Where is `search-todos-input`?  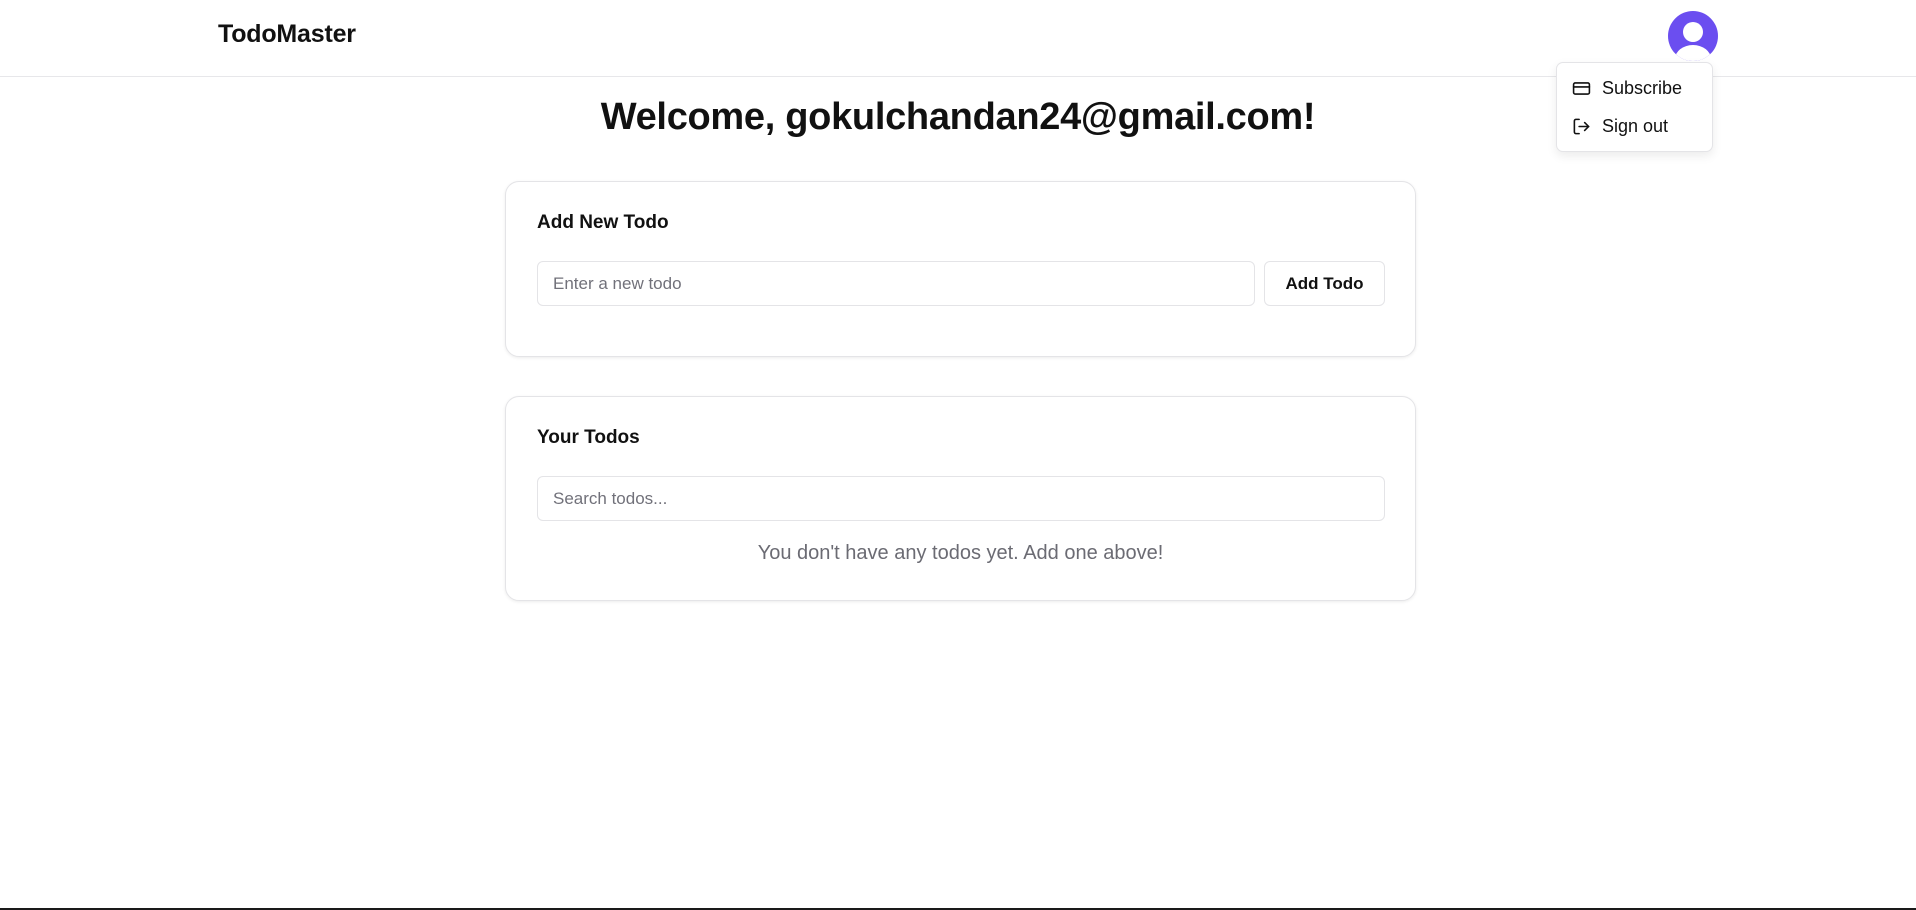
search-todos-input is located at coordinates (961, 498).